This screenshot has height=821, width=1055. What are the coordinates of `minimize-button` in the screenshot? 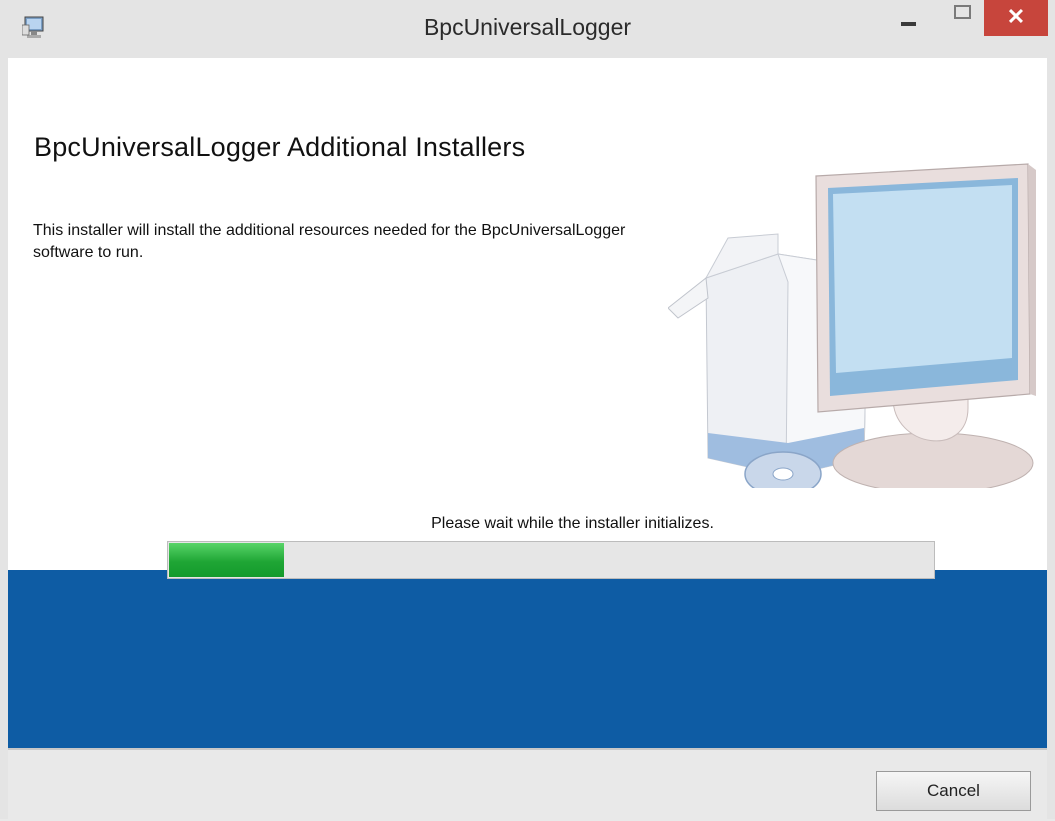 It's located at (908, 18).